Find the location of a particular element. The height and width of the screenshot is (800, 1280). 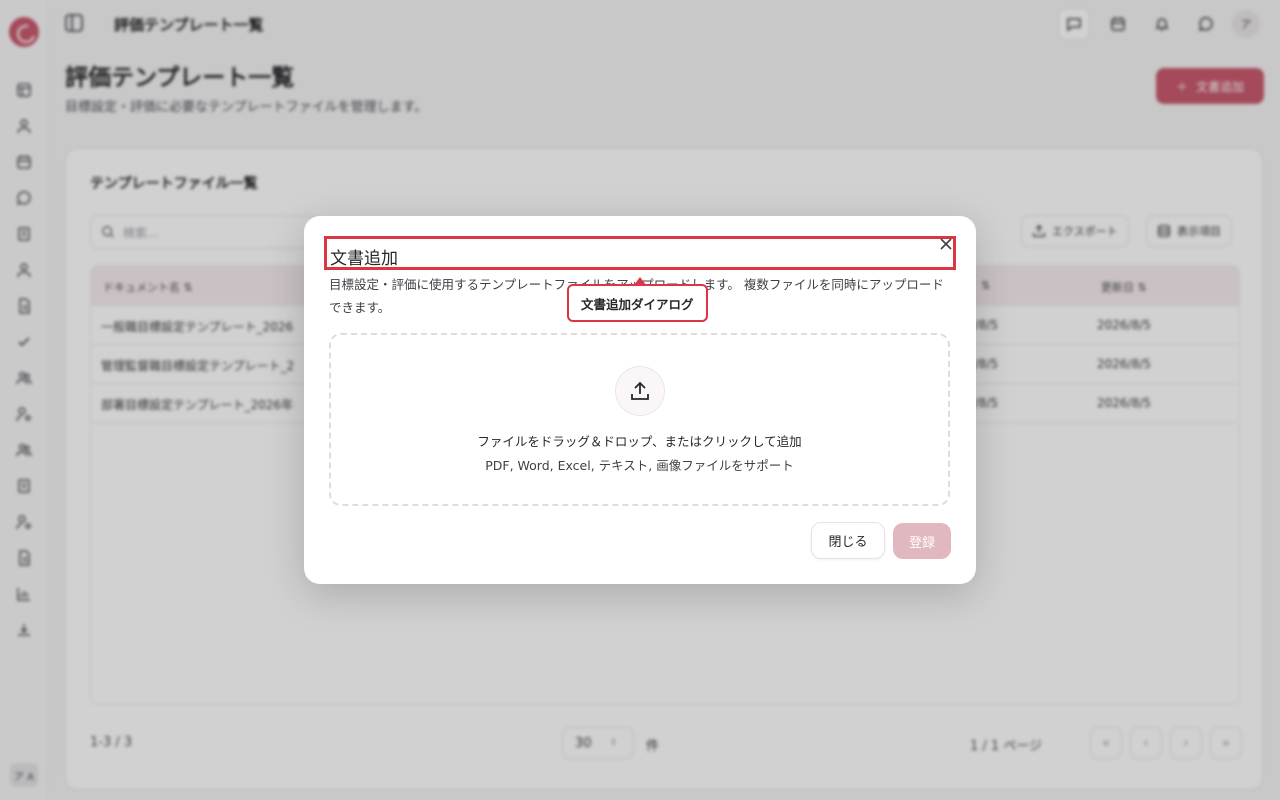

dialog-title: 文書追加 is located at coordinates (640, 253).